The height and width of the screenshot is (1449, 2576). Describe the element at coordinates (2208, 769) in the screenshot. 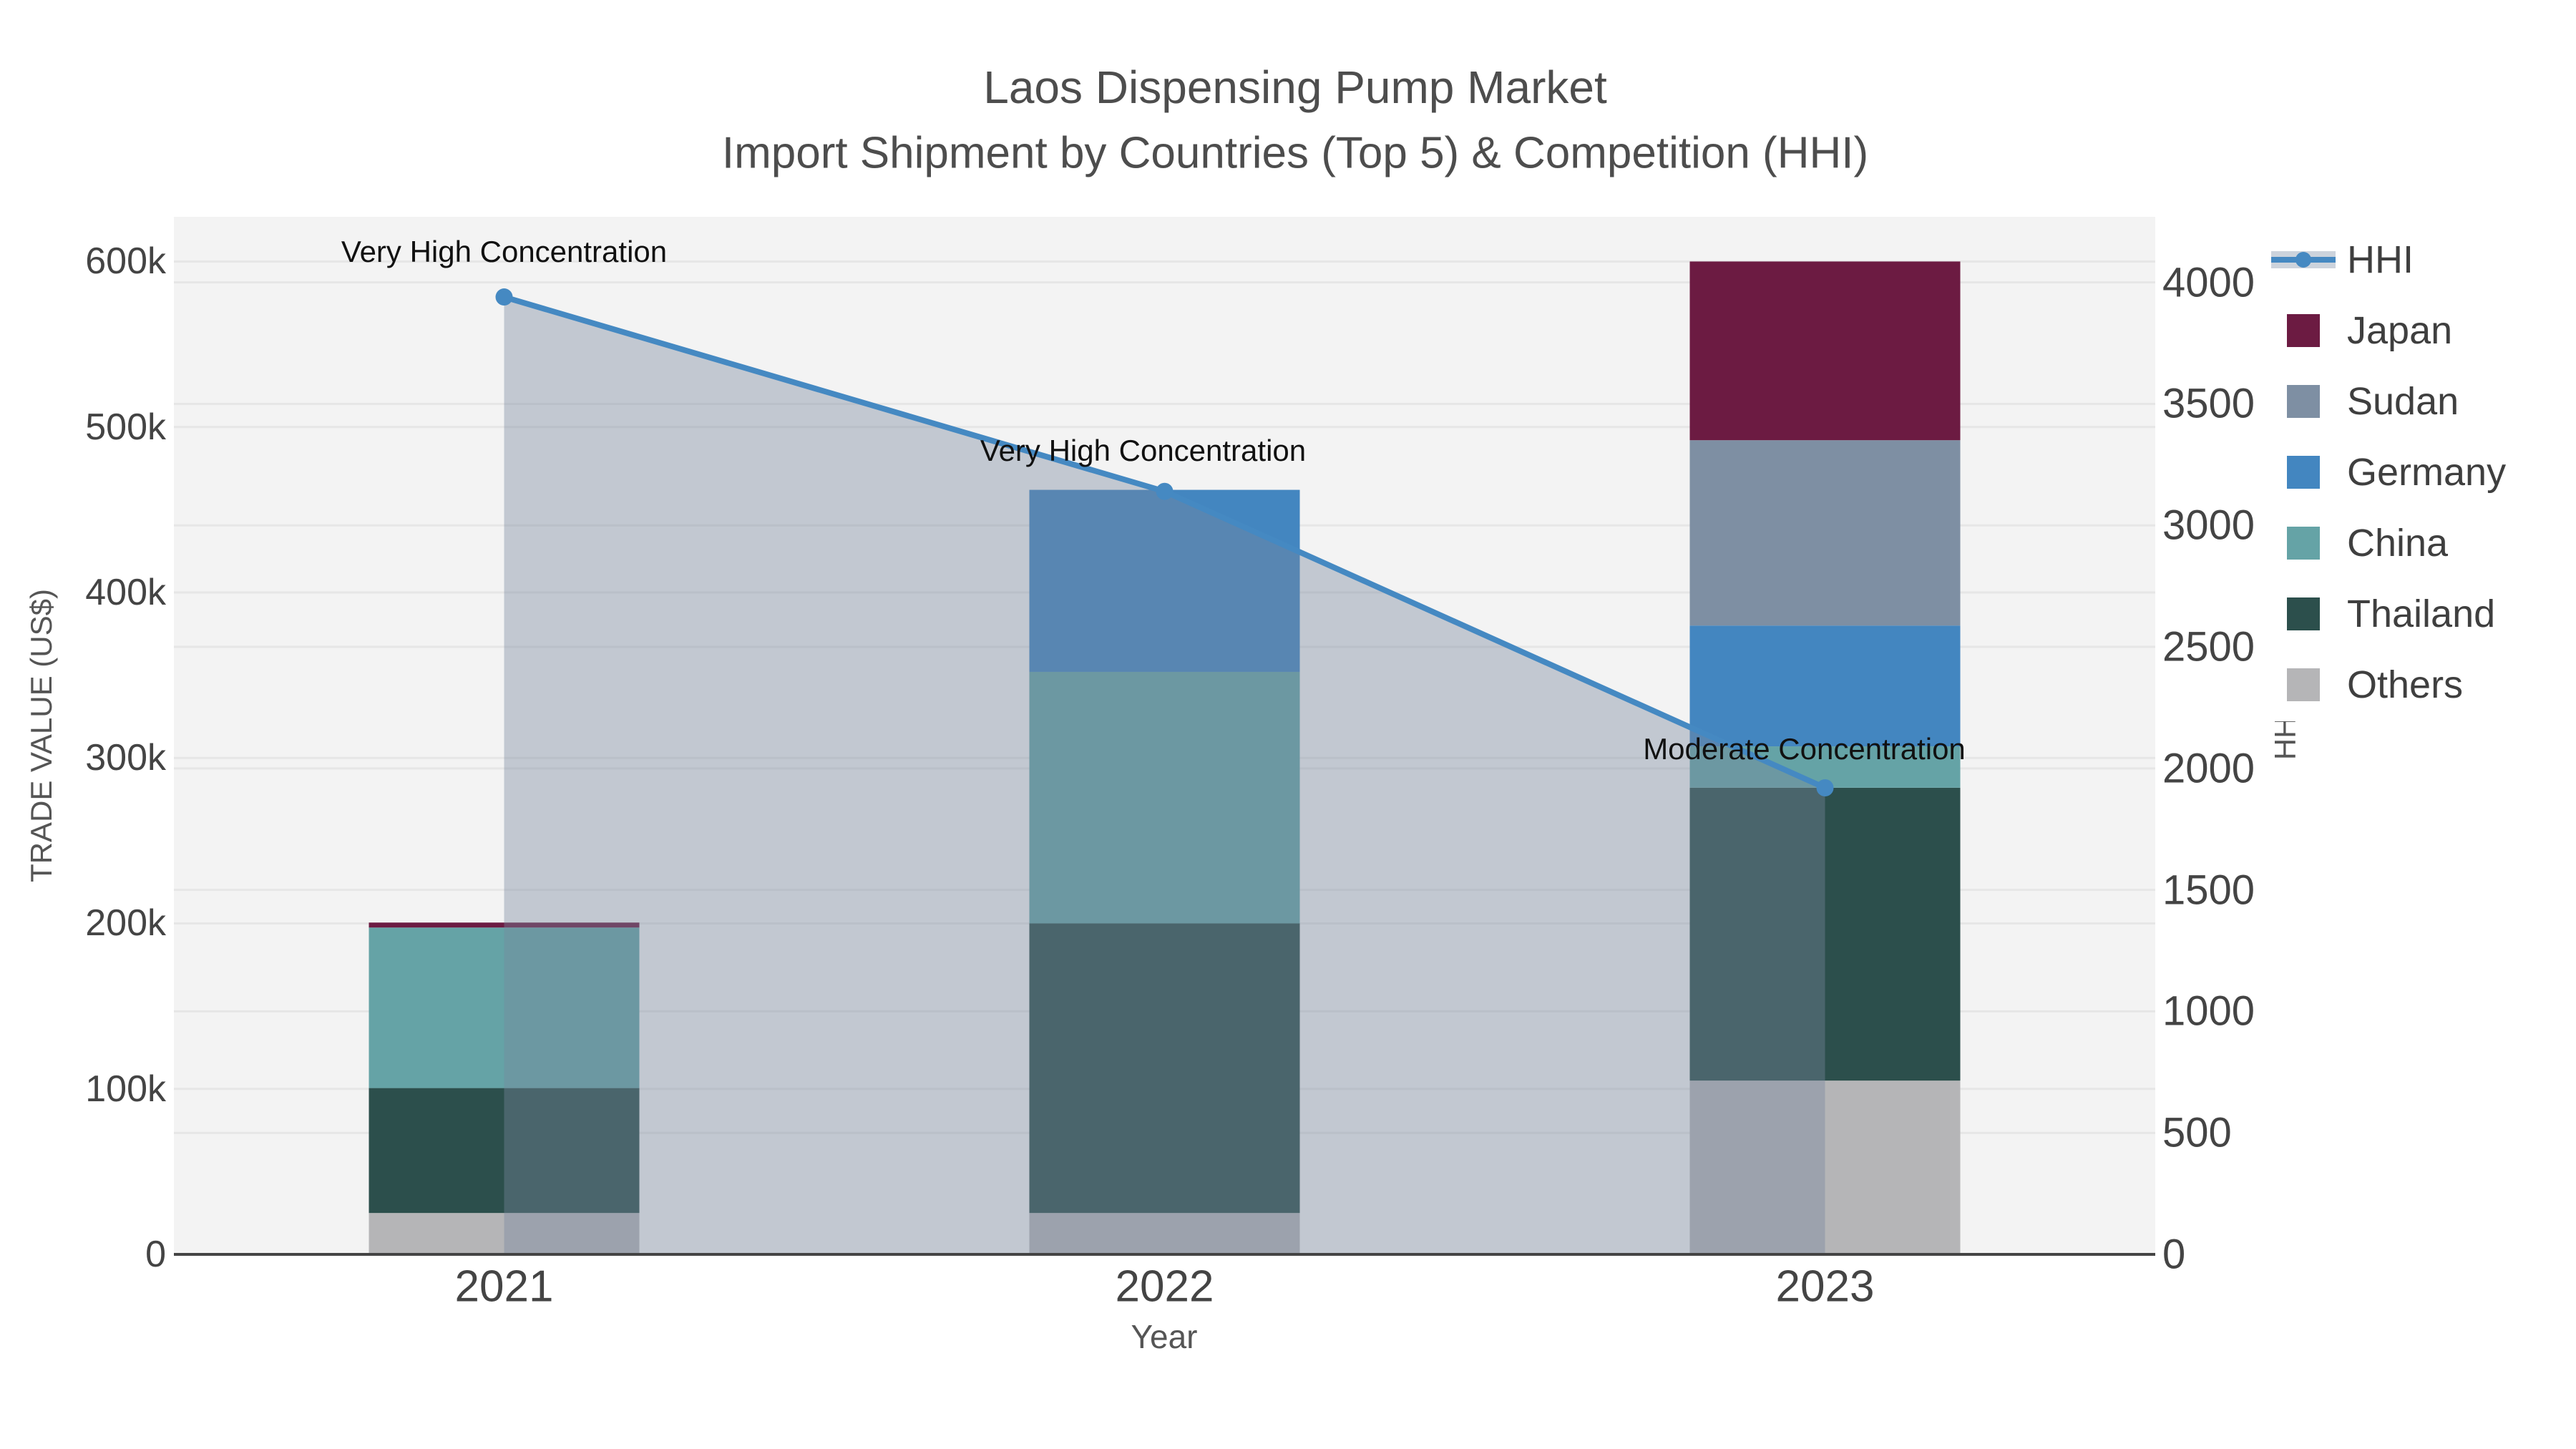

I see `right-tick-2000: 2000` at that location.